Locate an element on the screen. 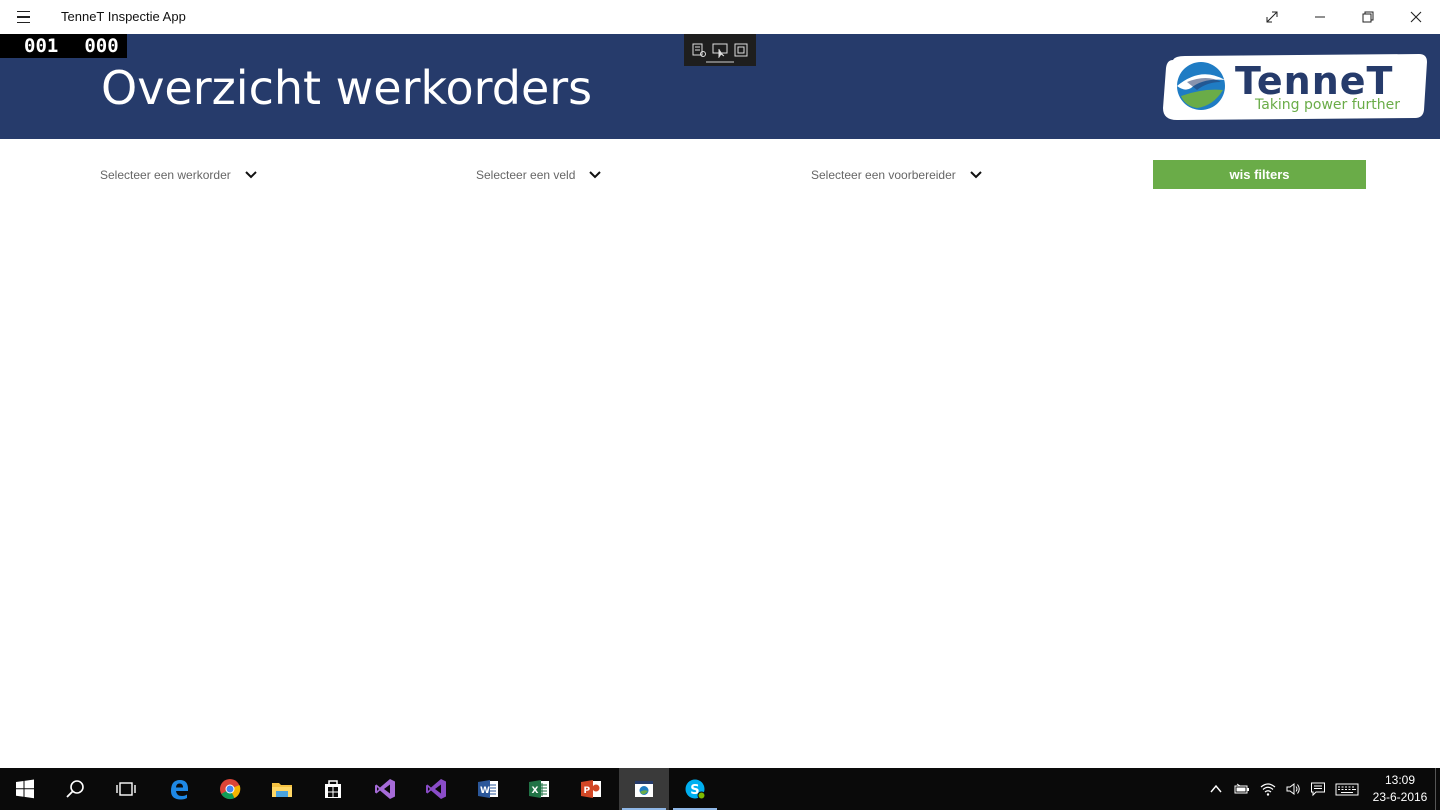 The height and width of the screenshot is (810, 1440). excel-icon: X is located at coordinates (539, 789).